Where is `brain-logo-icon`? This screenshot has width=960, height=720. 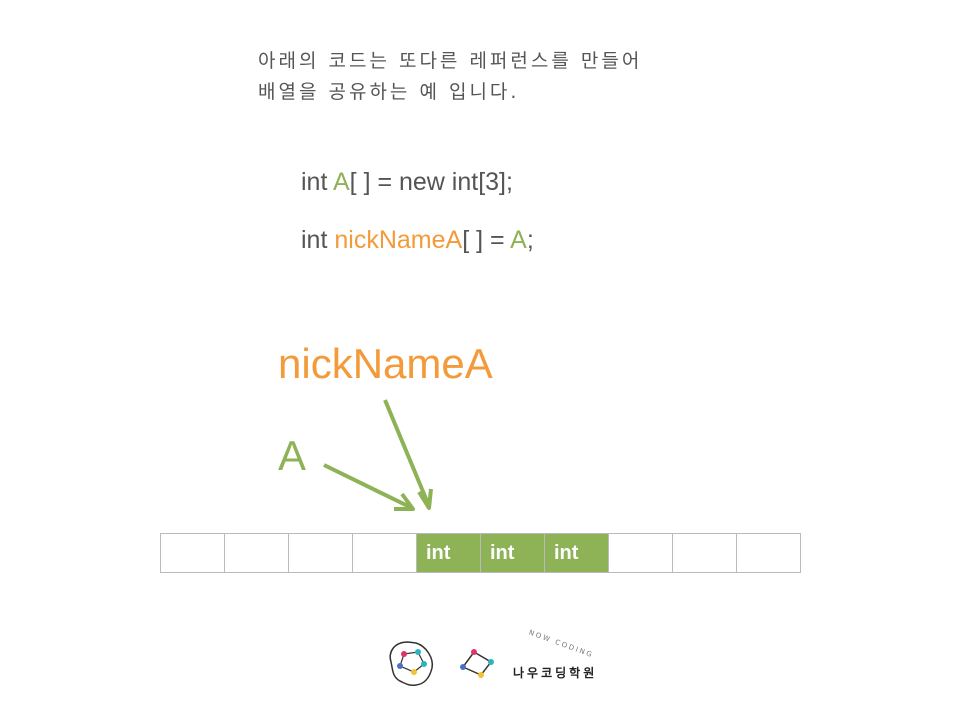
brain-logo-icon is located at coordinates (411, 663).